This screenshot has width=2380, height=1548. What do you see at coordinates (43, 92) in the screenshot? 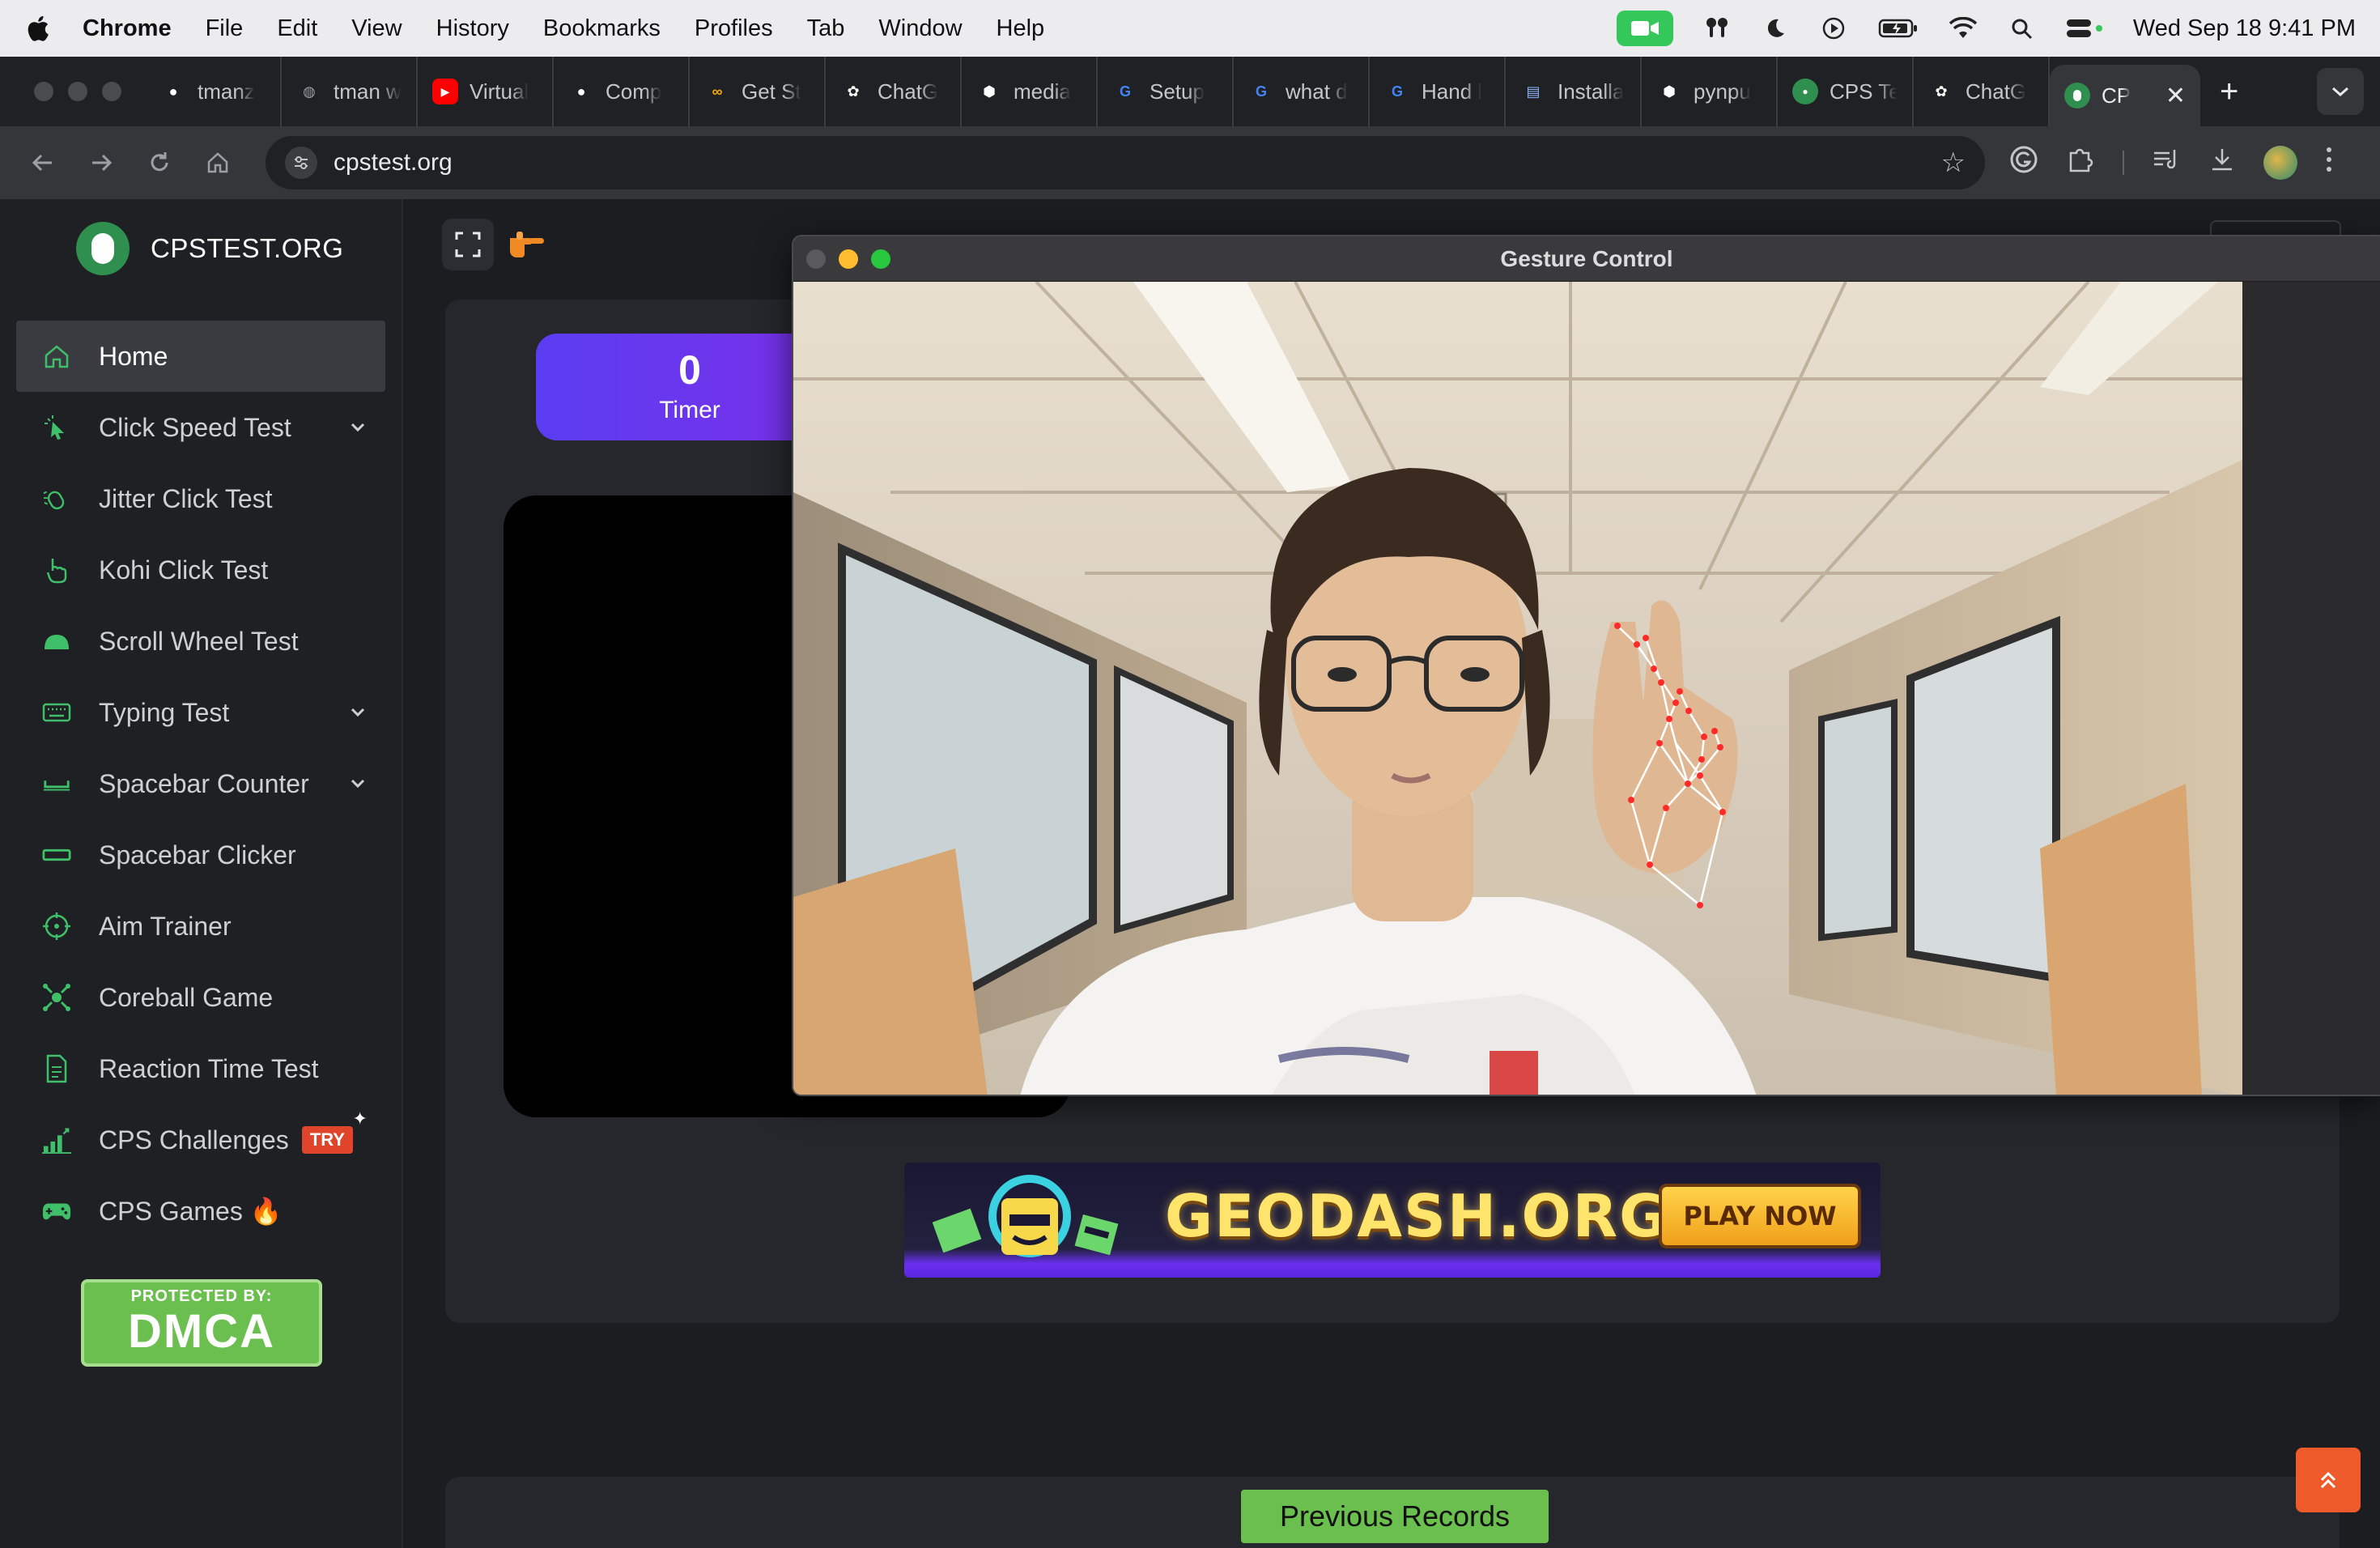
I see `close-window-button` at bounding box center [43, 92].